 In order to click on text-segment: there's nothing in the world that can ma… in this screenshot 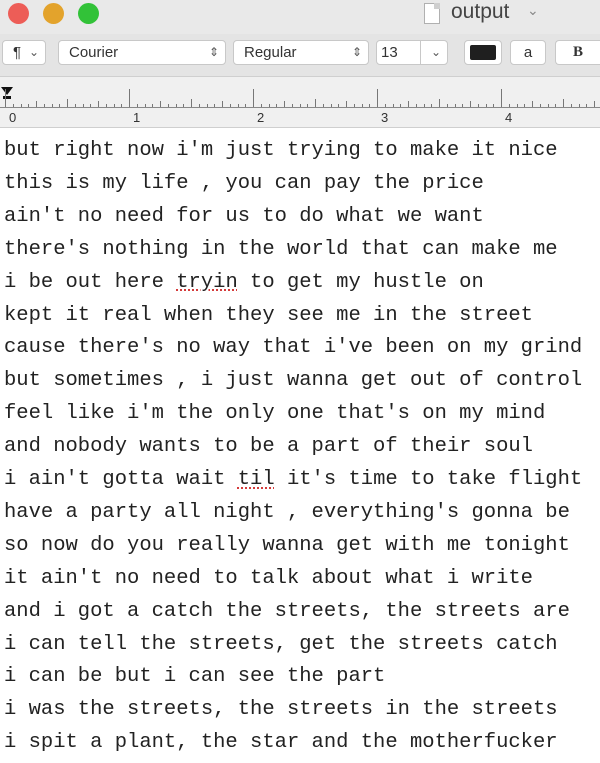, I will do `click(281, 249)`.